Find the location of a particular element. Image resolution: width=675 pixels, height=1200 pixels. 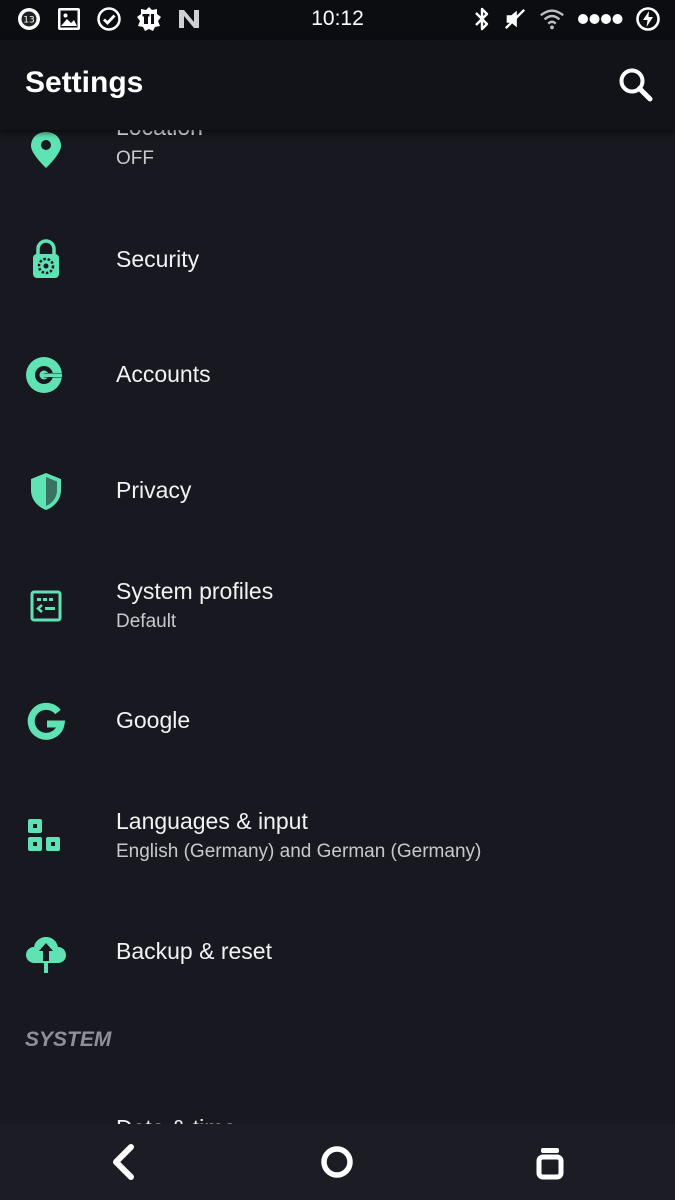

settings-item-system-profiles: System profiles Default is located at coordinates (337, 607).